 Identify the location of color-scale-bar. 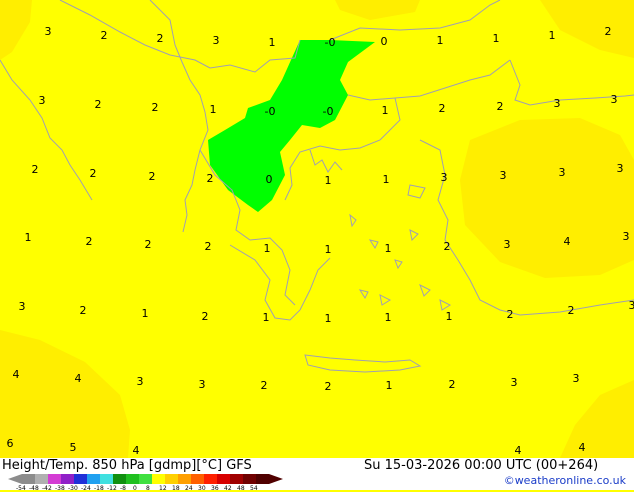
(150, 479).